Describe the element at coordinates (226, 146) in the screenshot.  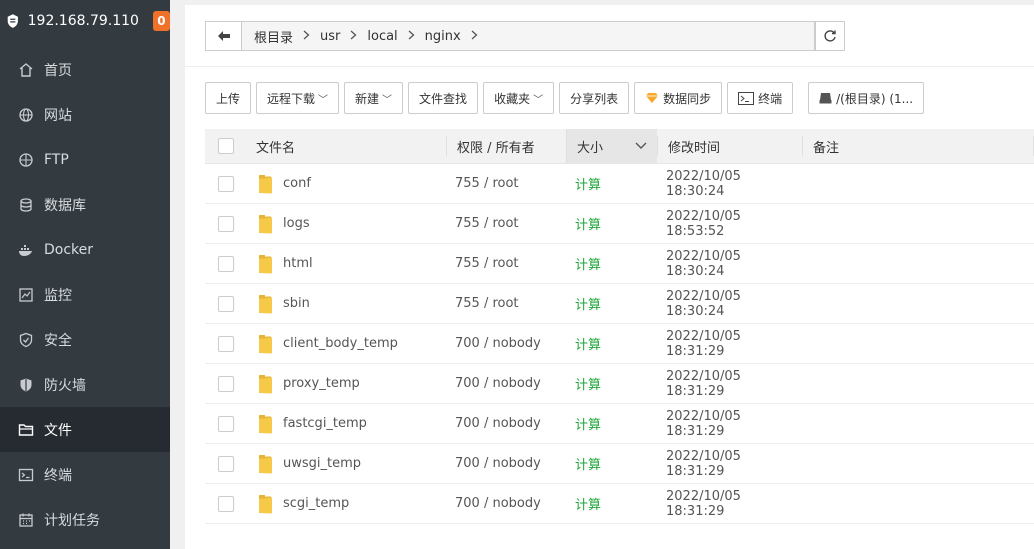
I see `select-all-checkbox` at that location.